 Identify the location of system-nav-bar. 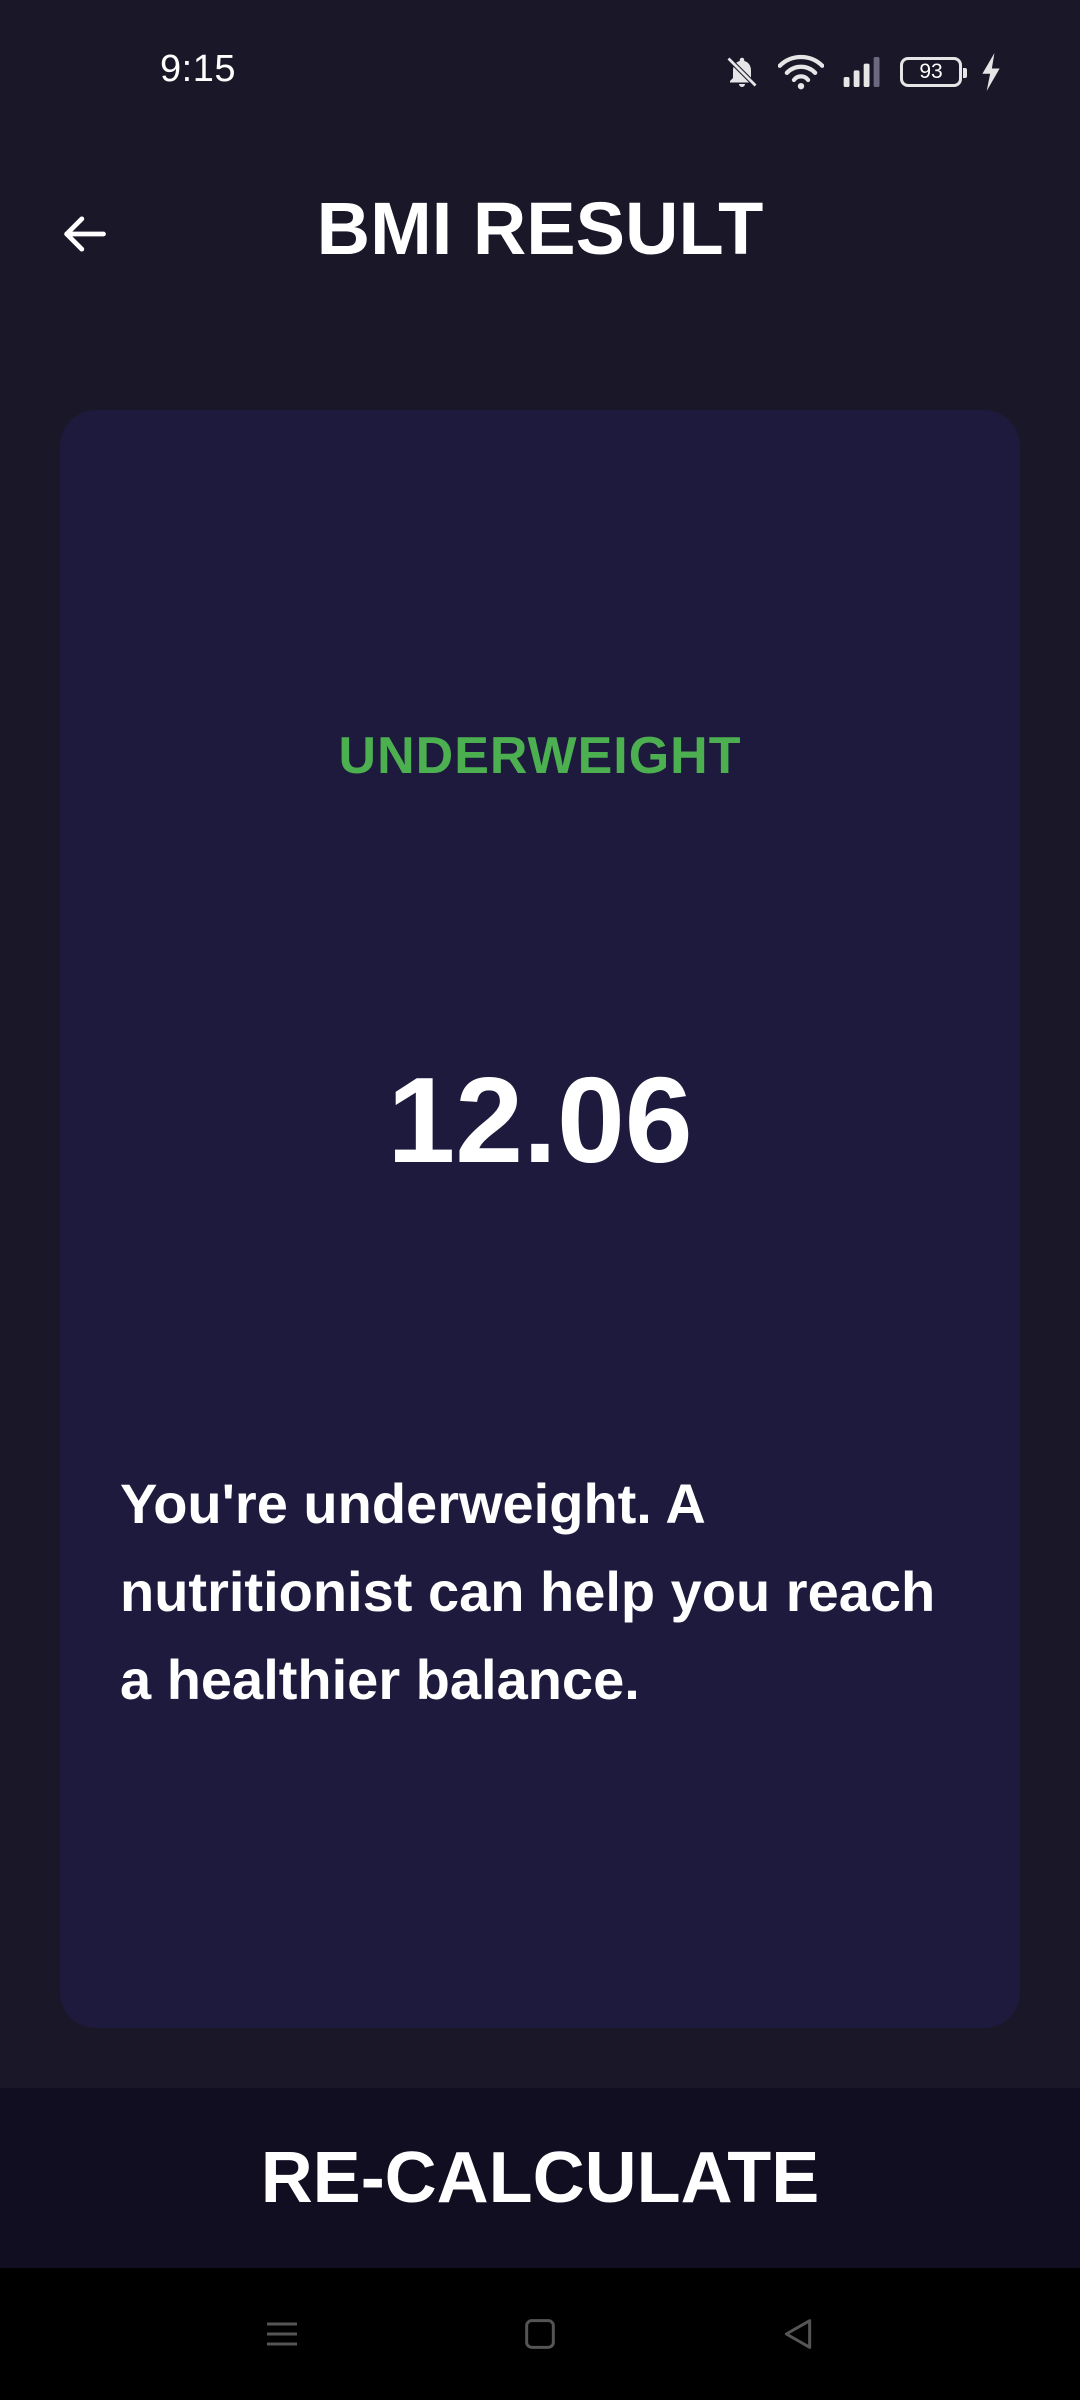
(540, 2334).